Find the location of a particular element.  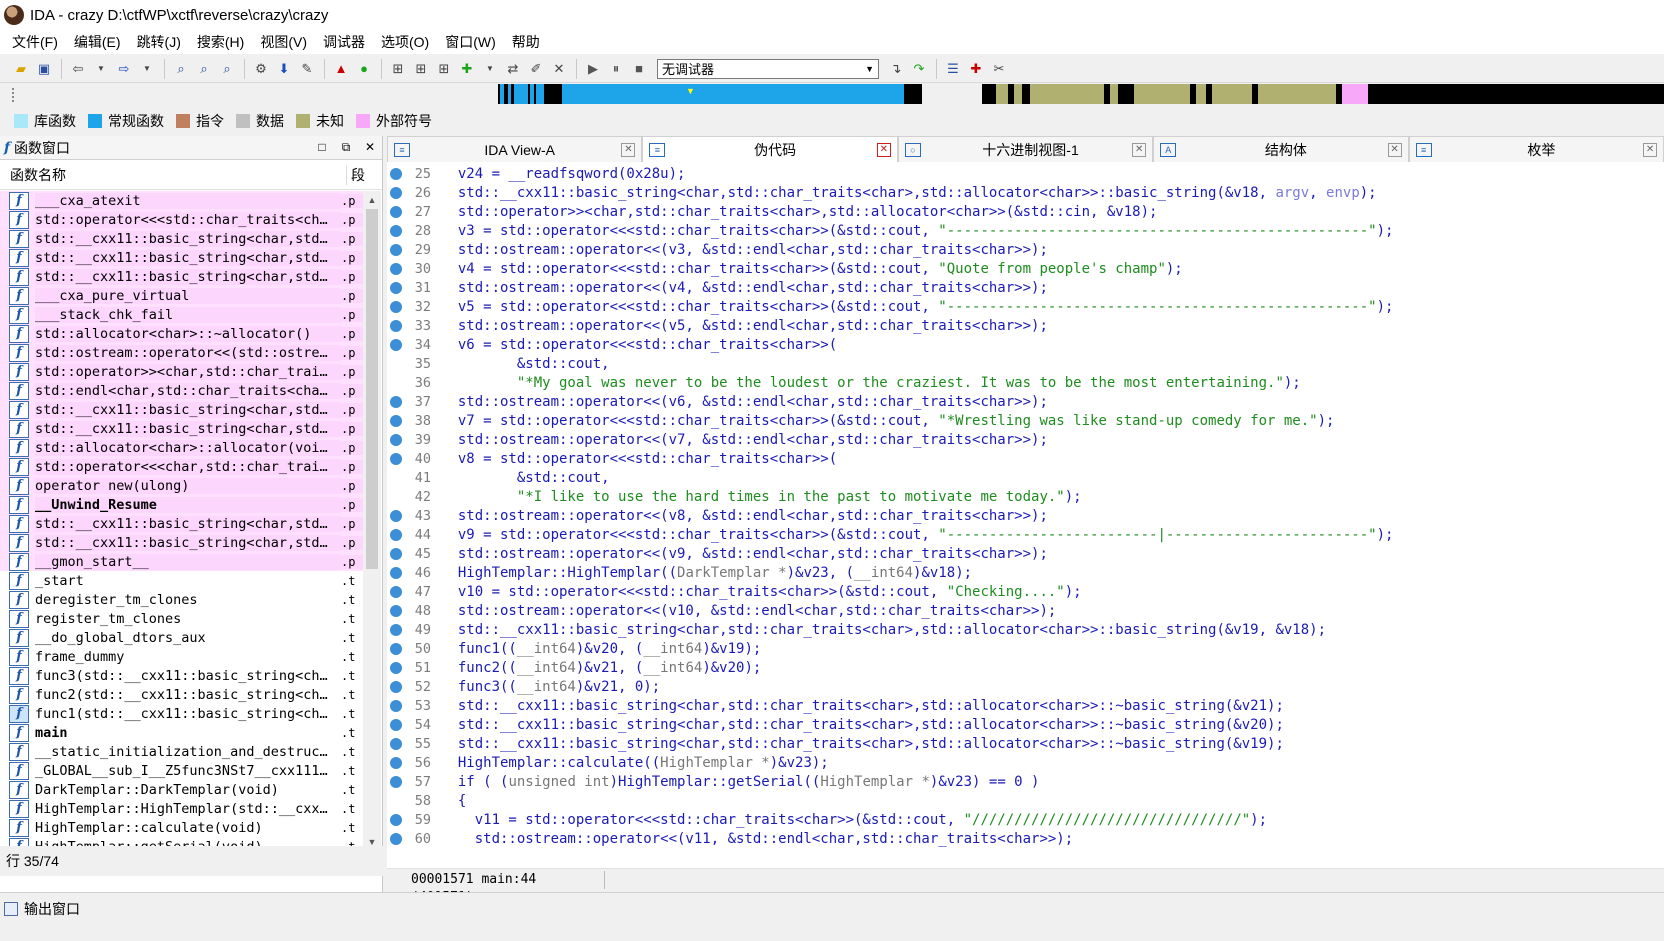

function-row: f frame_dummy .t is located at coordinates (181, 656).